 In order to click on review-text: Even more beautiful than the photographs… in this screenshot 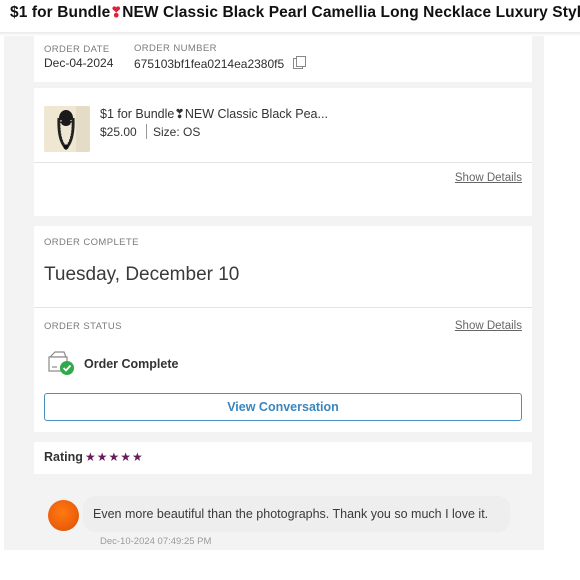, I will do `click(291, 514)`.